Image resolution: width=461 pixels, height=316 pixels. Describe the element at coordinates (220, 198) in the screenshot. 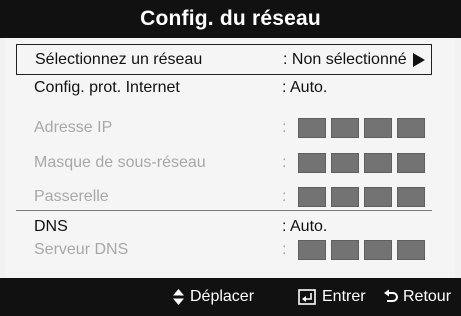

I see `row-gateway: Passerelle :` at that location.